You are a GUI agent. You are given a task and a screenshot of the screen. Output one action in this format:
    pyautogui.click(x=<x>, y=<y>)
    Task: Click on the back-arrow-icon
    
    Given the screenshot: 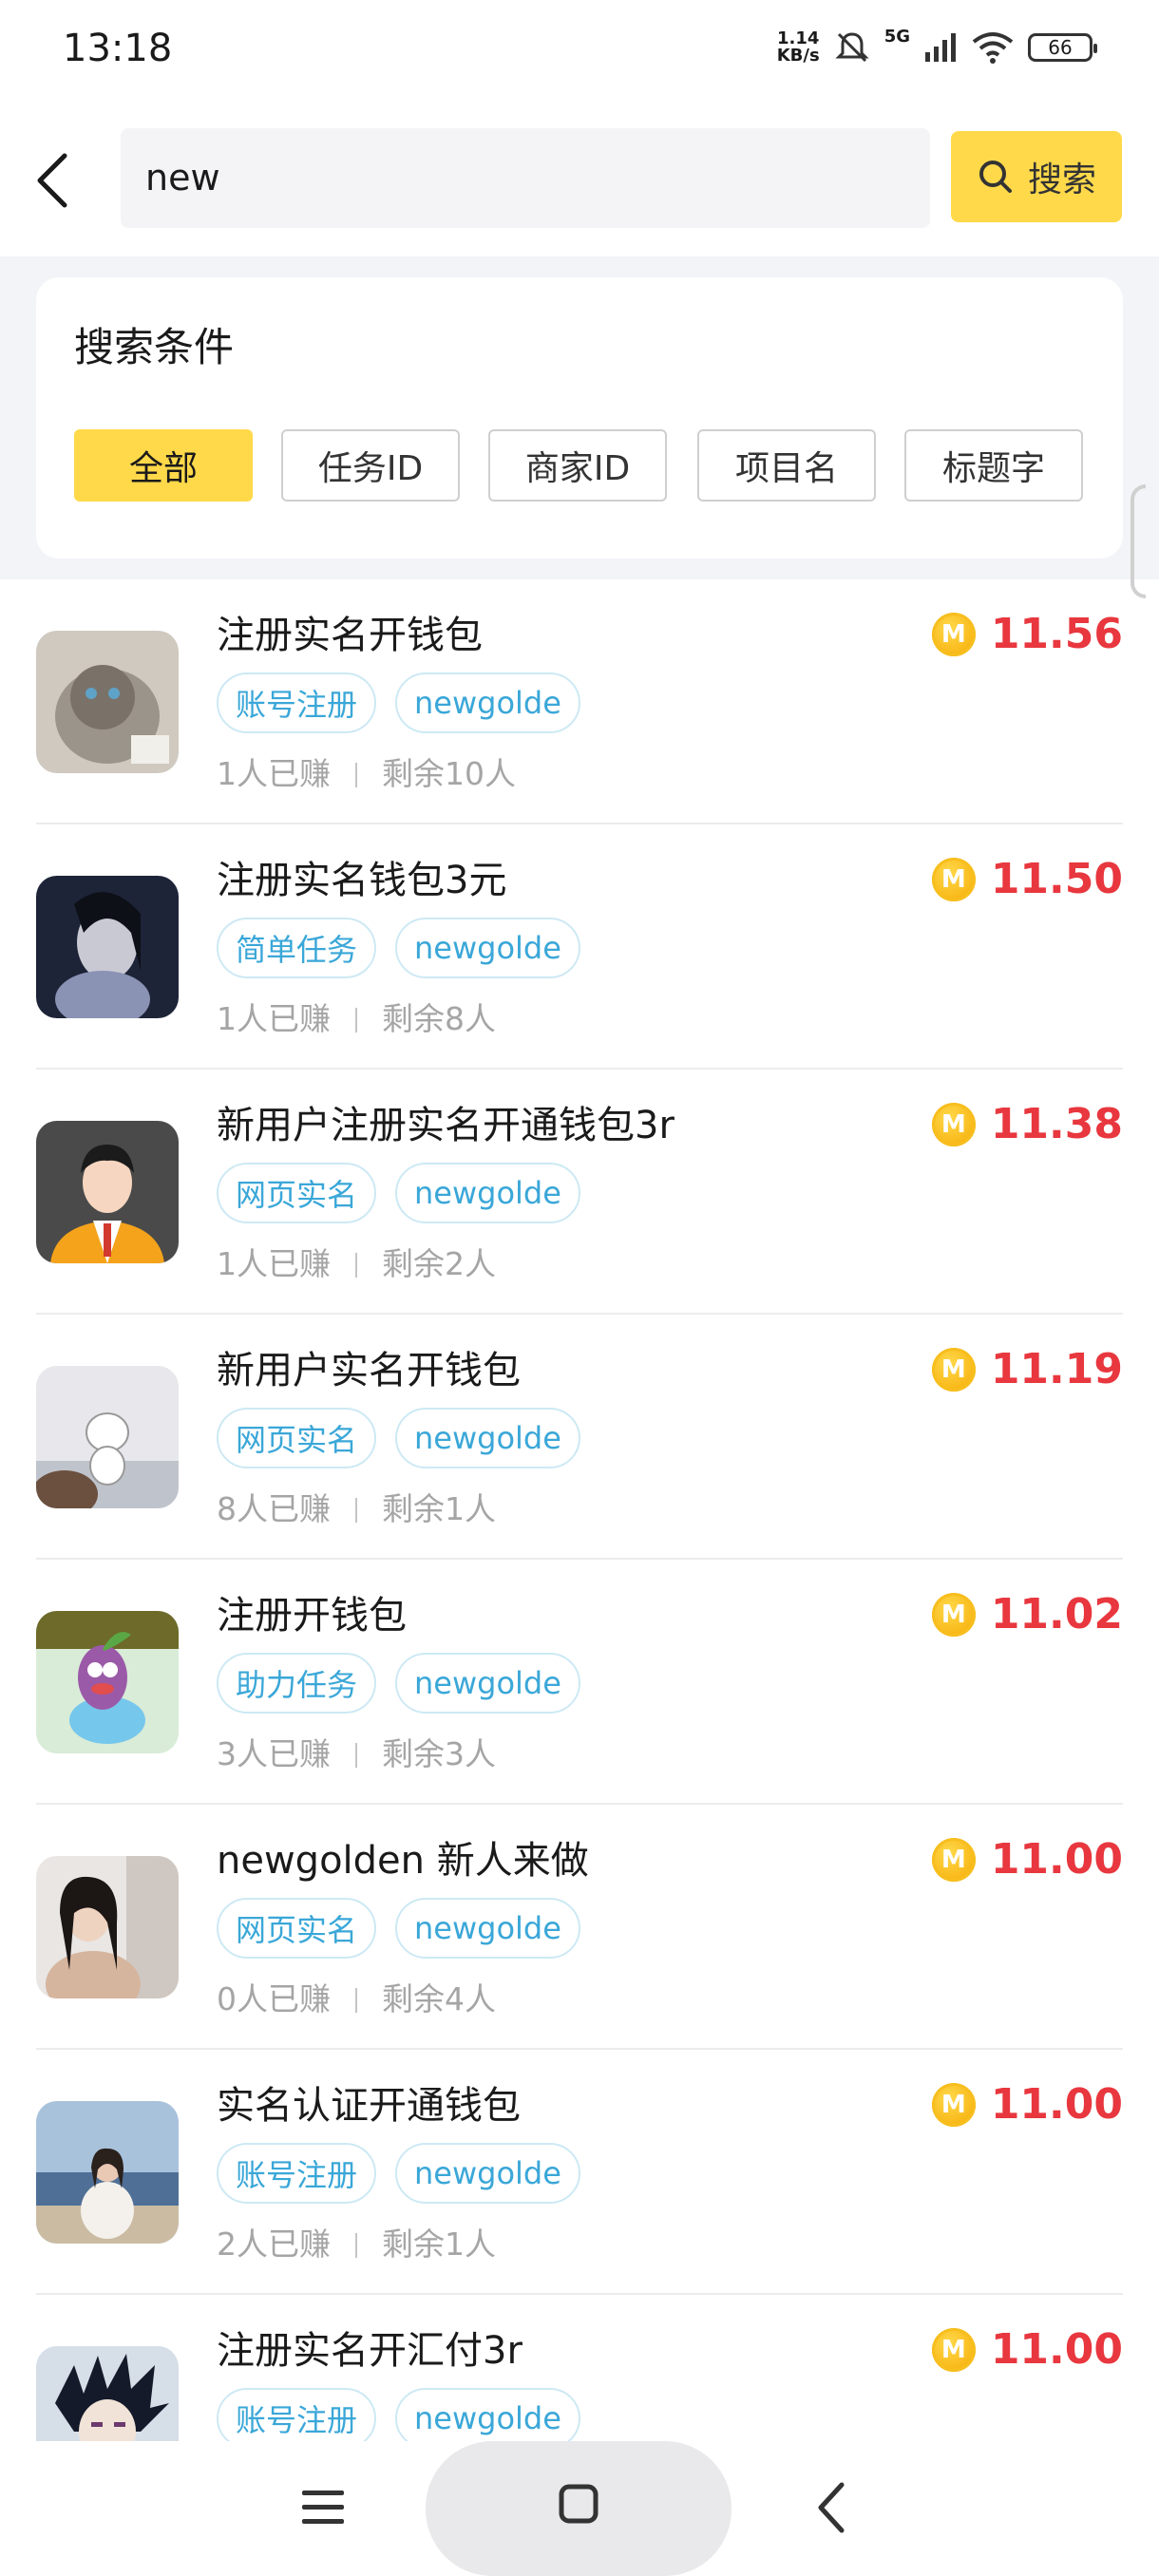 What is the action you would take?
    pyautogui.click(x=55, y=180)
    